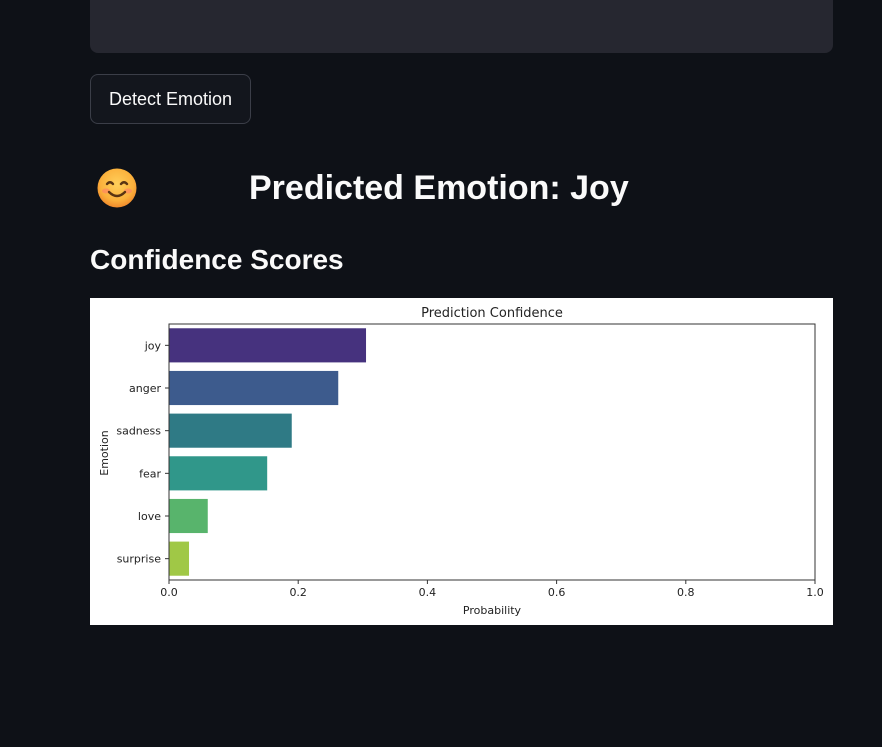 This screenshot has width=882, height=747. What do you see at coordinates (179, 558) in the screenshot?
I see `bar-surprise` at bounding box center [179, 558].